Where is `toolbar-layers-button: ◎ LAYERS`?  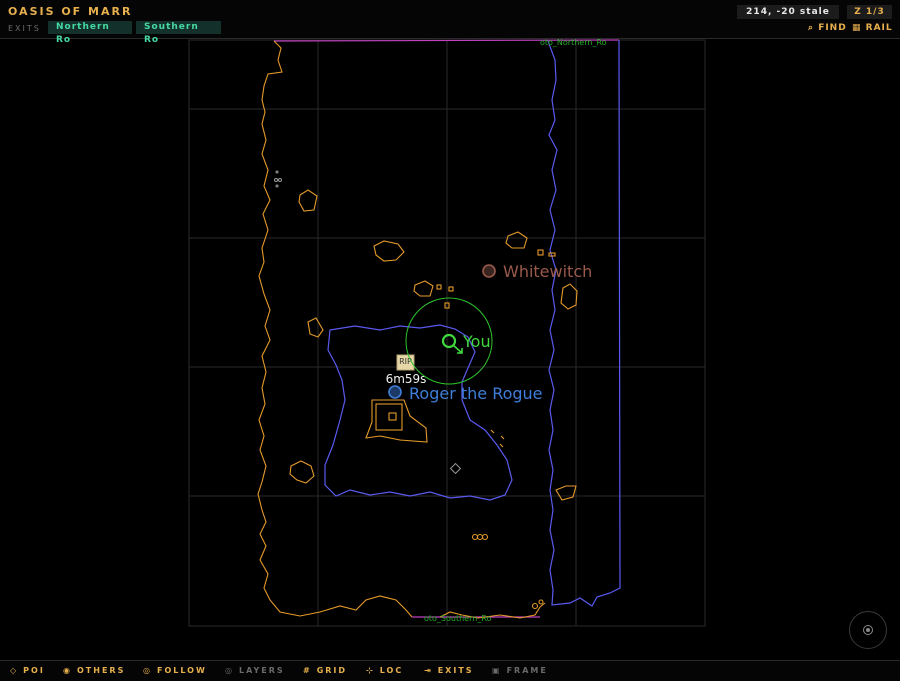
toolbar-layers-button: ◎ LAYERS is located at coordinates (255, 670).